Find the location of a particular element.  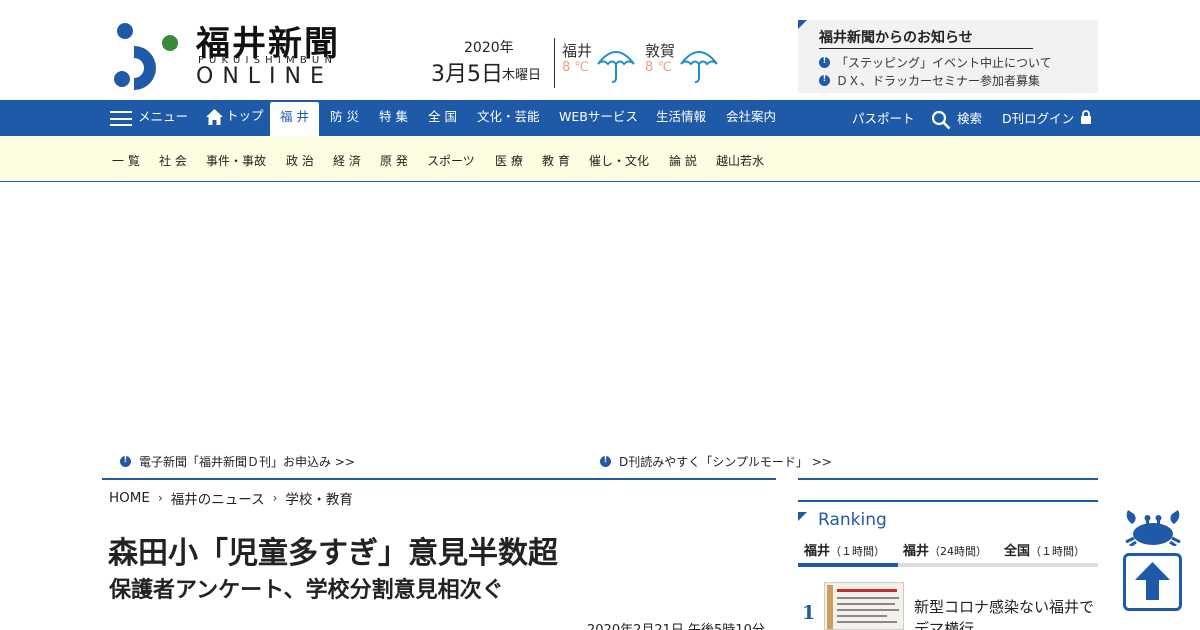

nav-web-service: WEBサービス is located at coordinates (598, 118).